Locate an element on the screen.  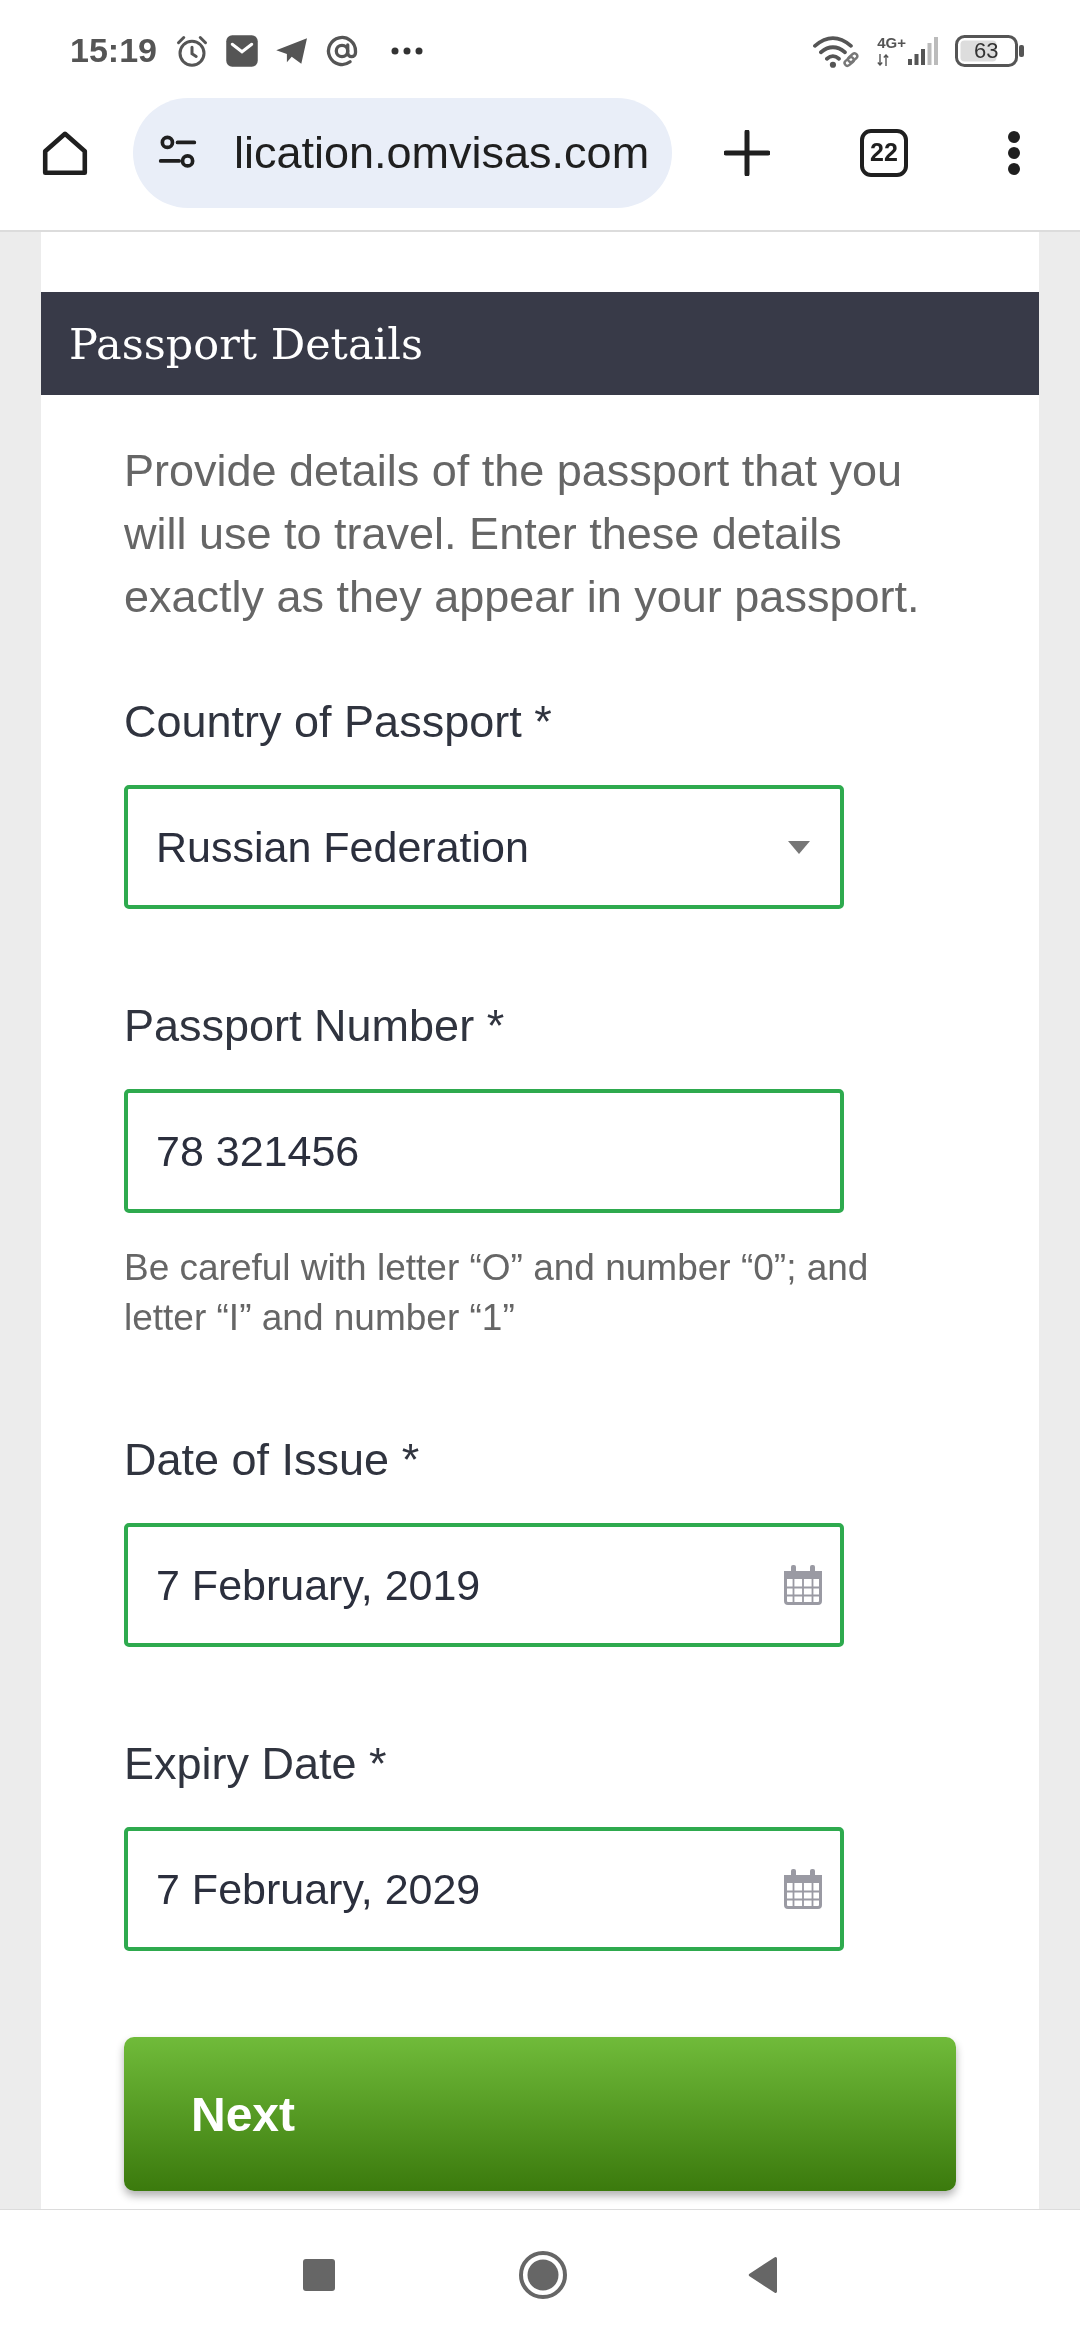
address-bar: lication.omvisas.com is located at coordinates (402, 152).